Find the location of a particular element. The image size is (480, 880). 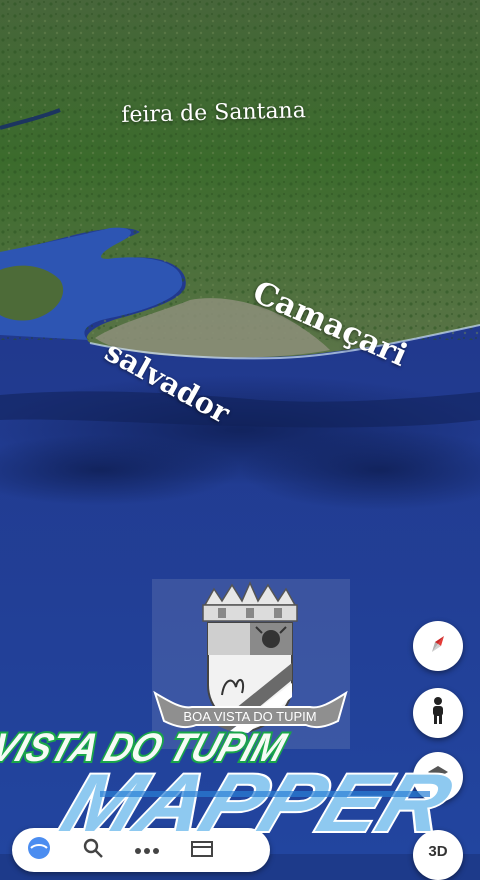

logo-title-line2: MAPPER is located at coordinates (256, 802).